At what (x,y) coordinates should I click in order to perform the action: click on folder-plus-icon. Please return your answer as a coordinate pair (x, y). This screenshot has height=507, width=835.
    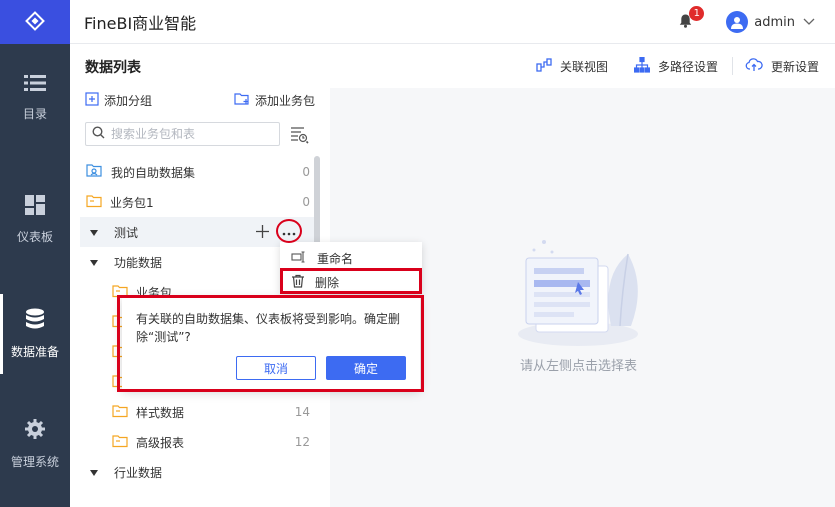
    Looking at the image, I should click on (244, 100).